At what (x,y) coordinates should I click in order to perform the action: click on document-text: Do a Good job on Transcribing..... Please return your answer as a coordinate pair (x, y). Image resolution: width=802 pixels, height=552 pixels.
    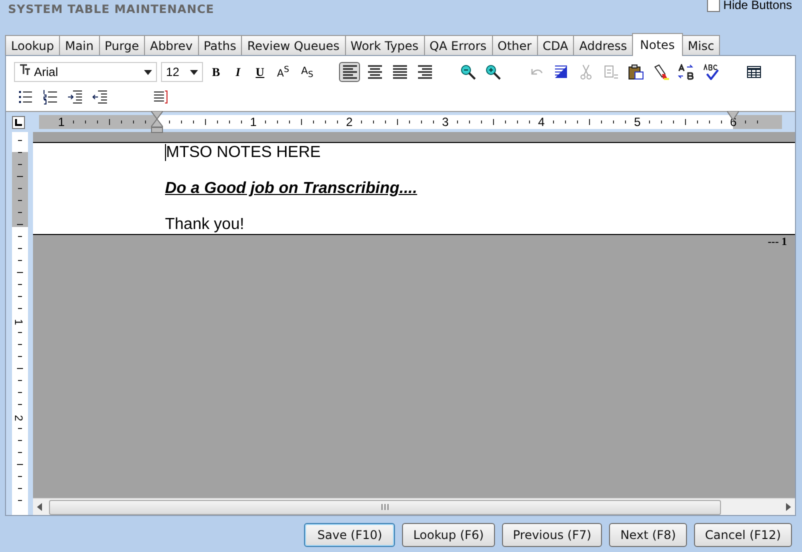
    Looking at the image, I should click on (291, 189).